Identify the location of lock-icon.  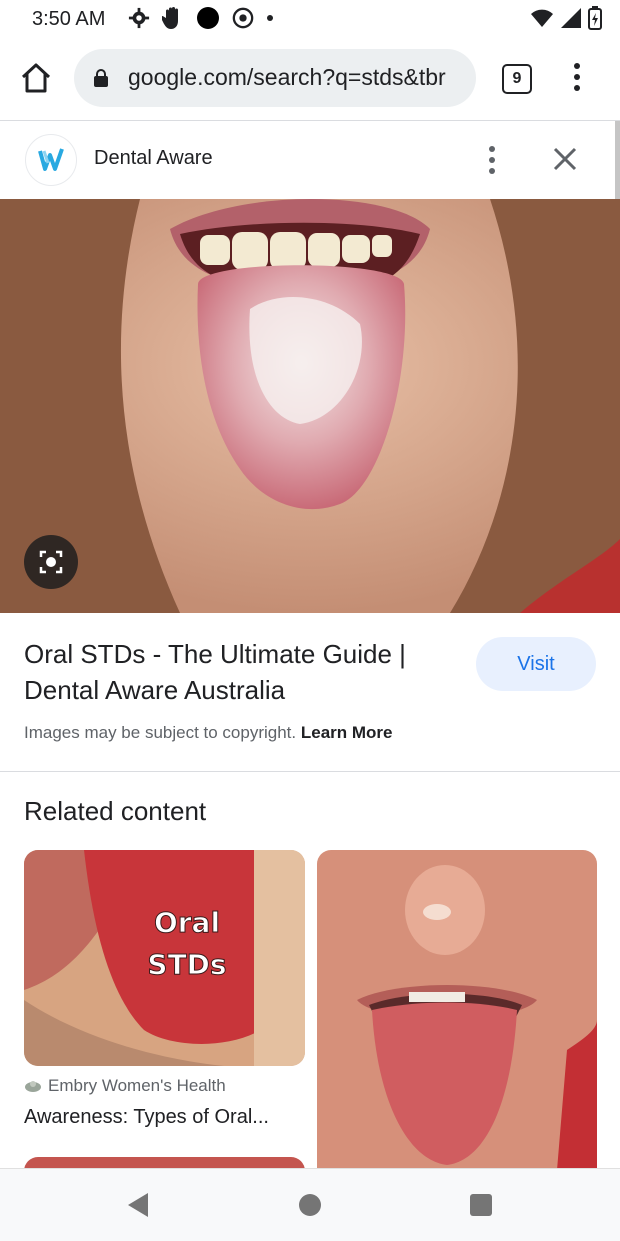
(101, 78).